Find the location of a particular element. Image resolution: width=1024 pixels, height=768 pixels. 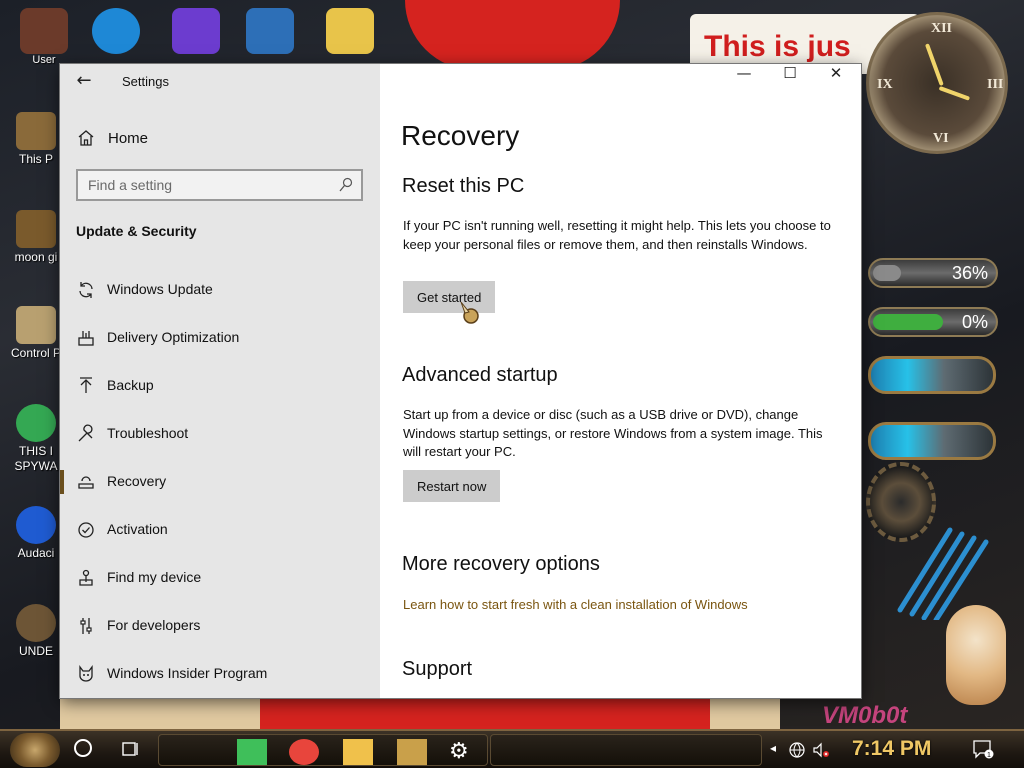

sidebar-item-label: Activation is located at coordinates (137, 529).